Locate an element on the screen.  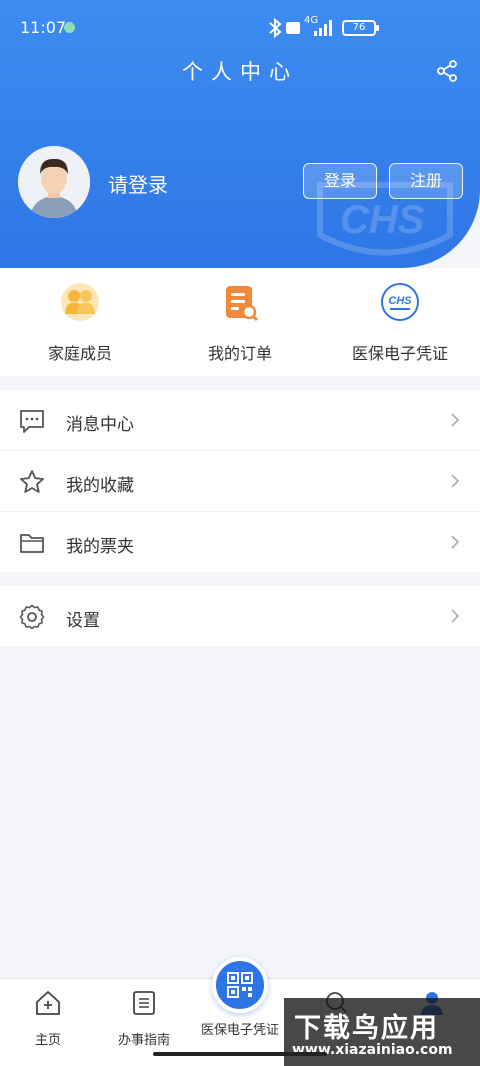
message-icon is located at coordinates (32, 421).